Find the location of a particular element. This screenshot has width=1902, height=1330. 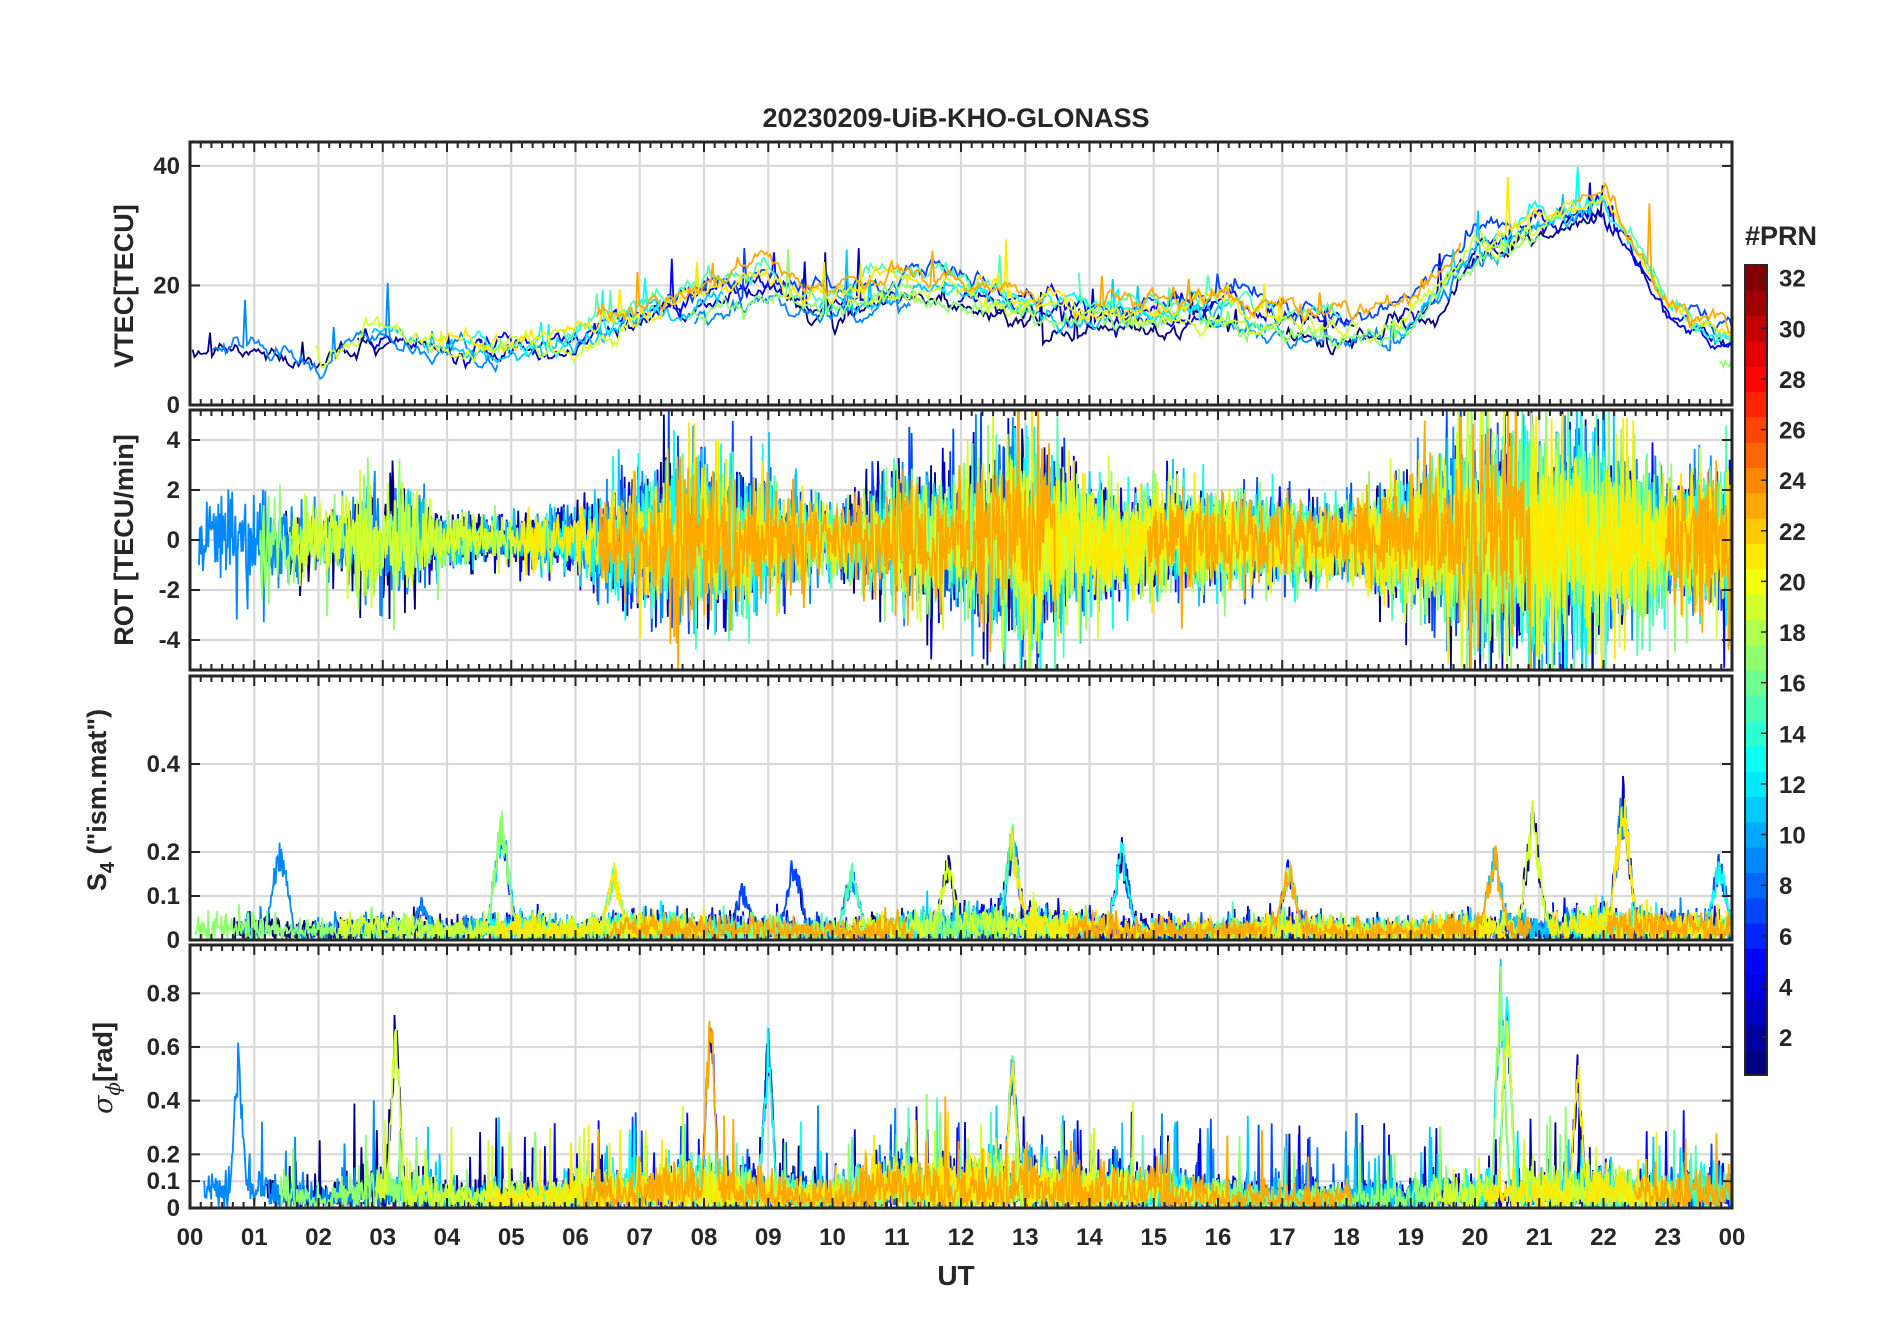

colorbar-tick-label: 20 is located at coordinates (1792, 582).